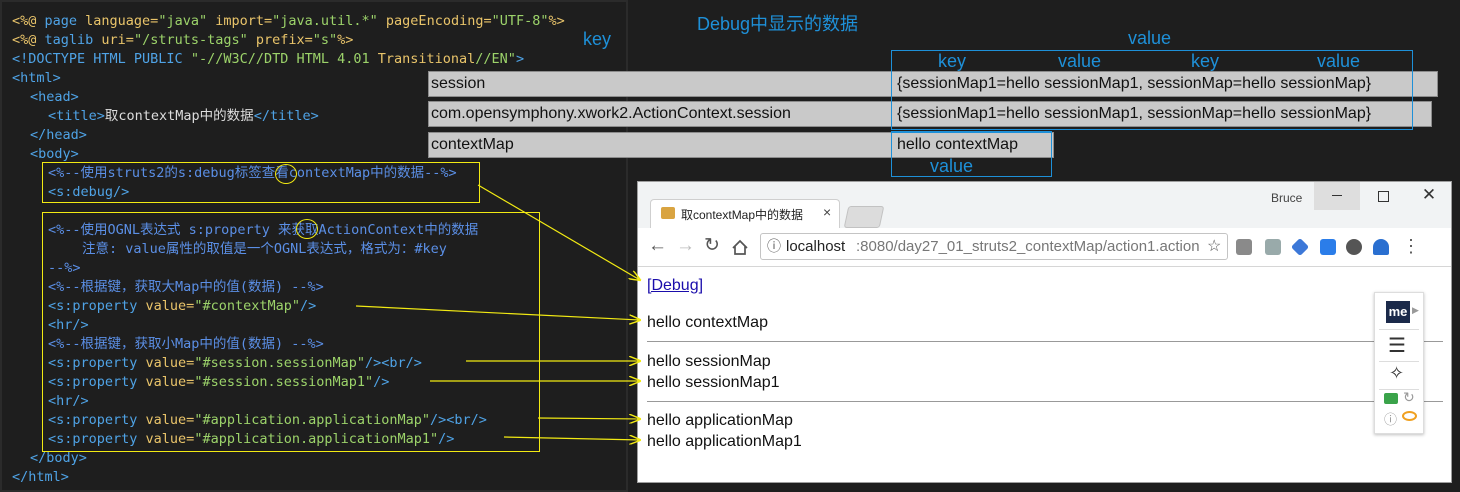 This screenshot has height=492, width=1460. I want to click on arrow-applicationmap1, so click(571, 438).